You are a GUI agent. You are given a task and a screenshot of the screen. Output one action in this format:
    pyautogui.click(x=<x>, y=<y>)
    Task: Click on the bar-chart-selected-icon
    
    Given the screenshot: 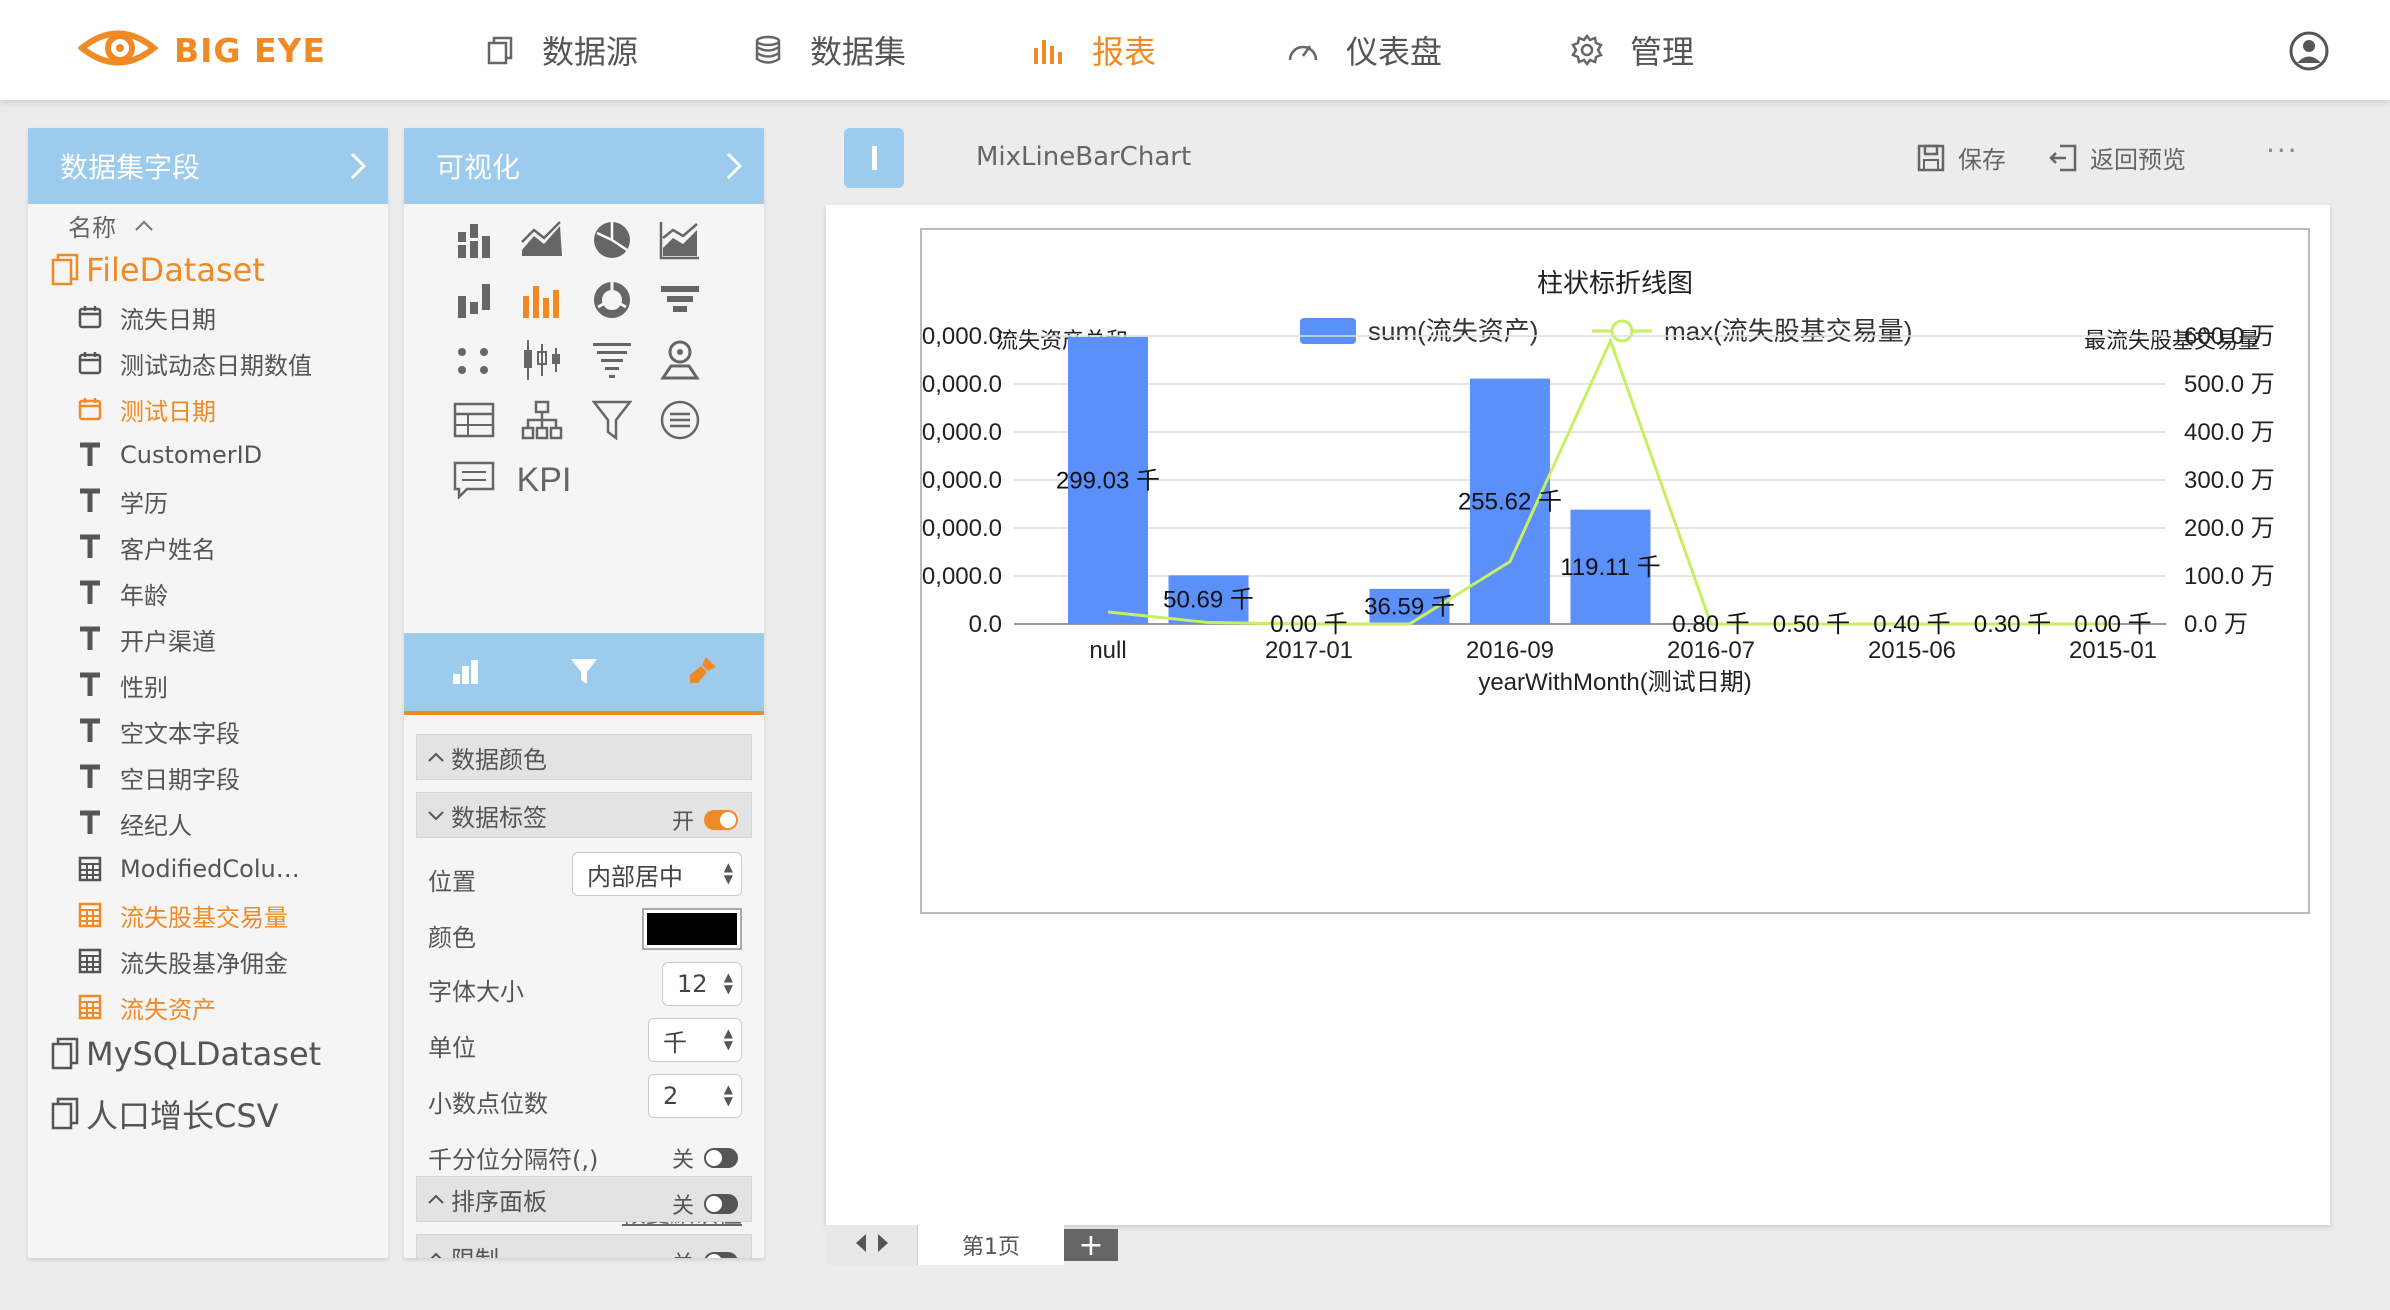 What is the action you would take?
    pyautogui.click(x=542, y=300)
    